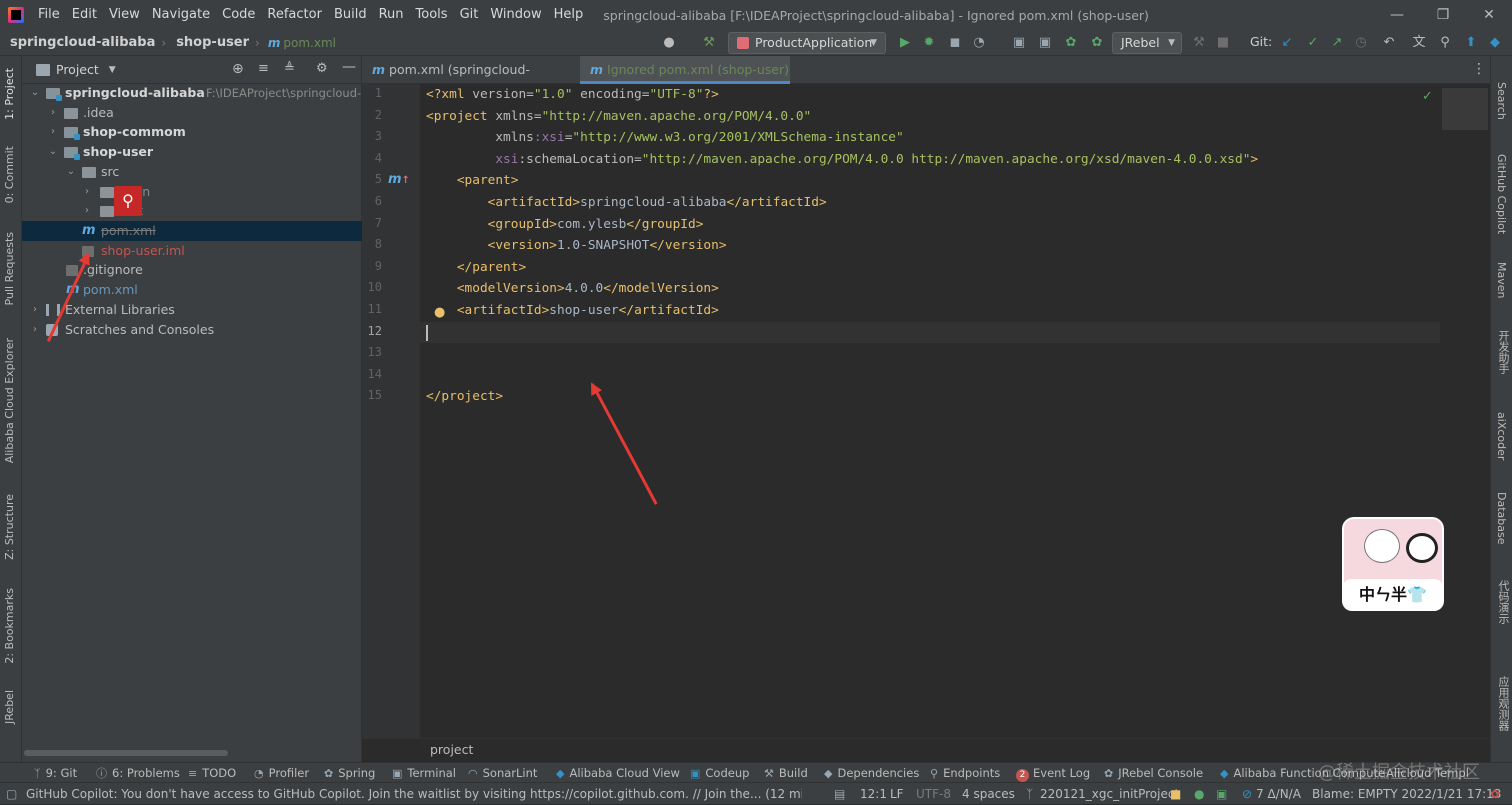 The width and height of the screenshot is (1512, 805). I want to click on run-icon: ▶, so click(905, 43).